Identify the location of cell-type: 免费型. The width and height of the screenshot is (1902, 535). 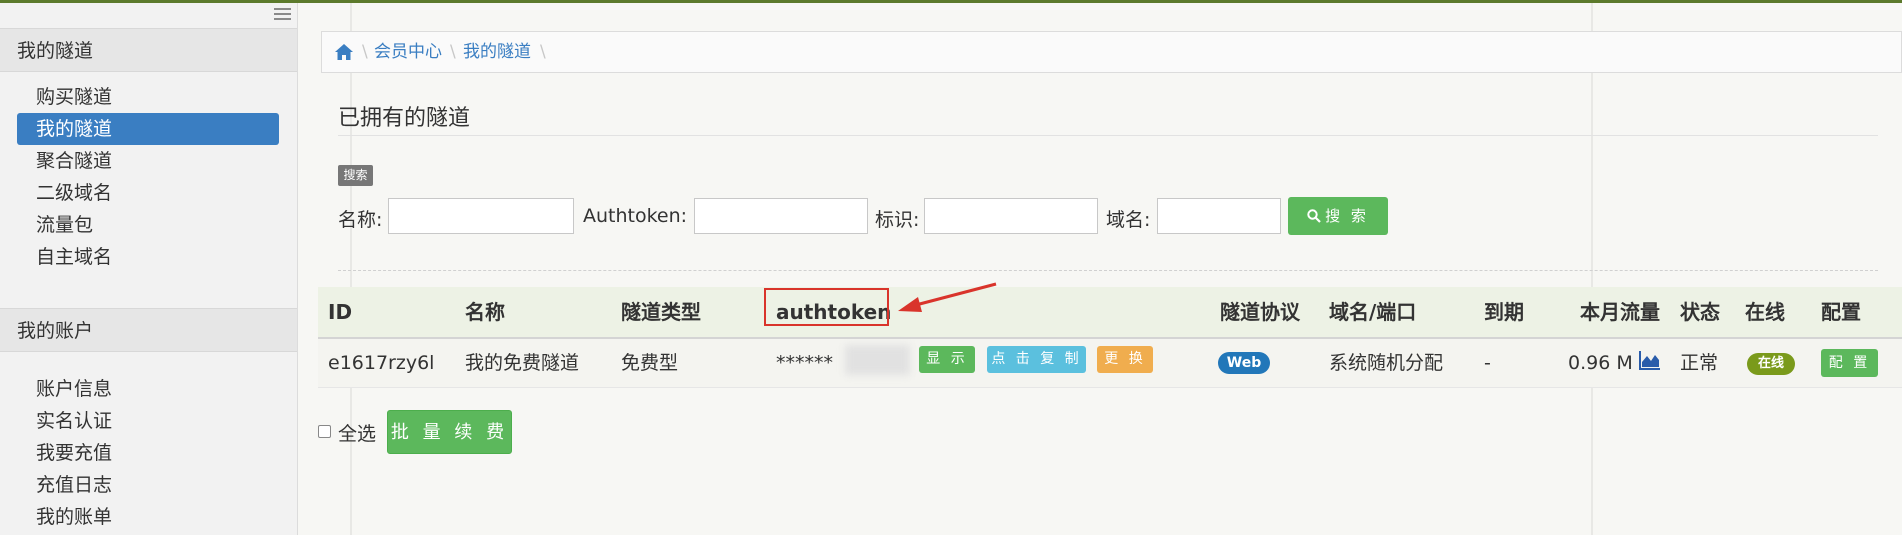
(650, 363).